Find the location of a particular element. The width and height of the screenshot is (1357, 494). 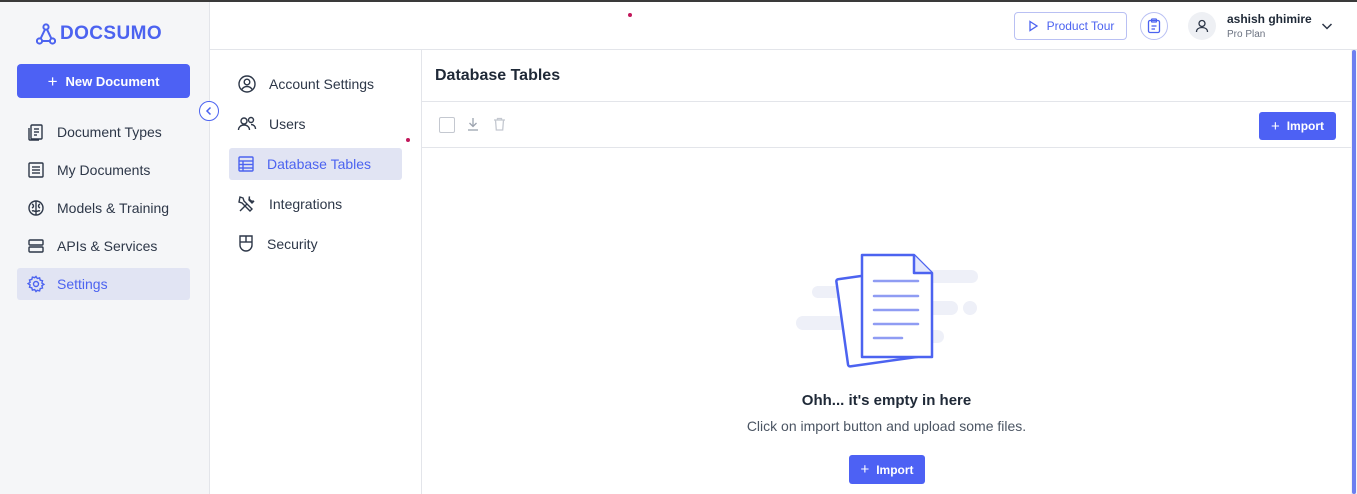

empty-documents-illustration is located at coordinates (887, 310).